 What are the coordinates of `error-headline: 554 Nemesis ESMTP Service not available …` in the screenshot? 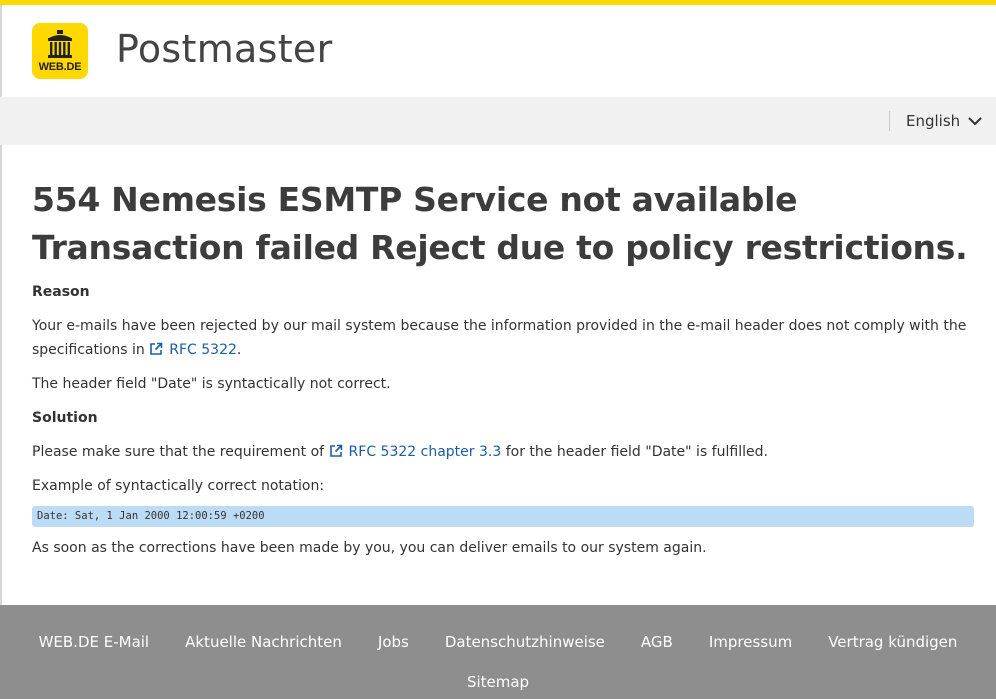 It's located at (503, 224).